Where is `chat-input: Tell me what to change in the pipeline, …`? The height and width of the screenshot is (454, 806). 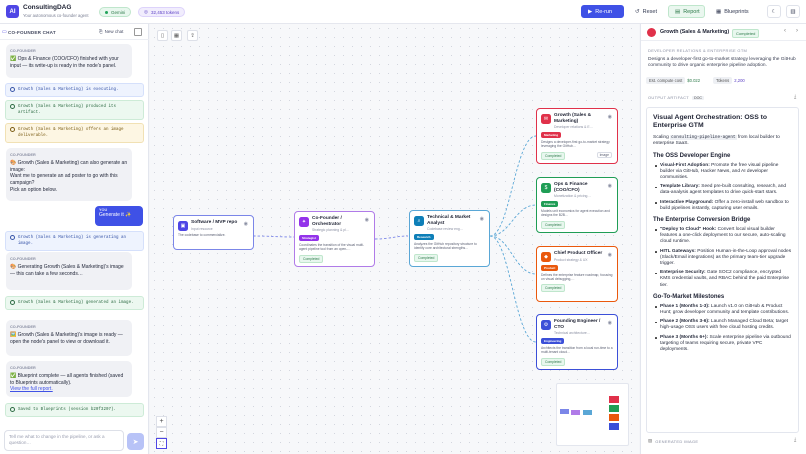 chat-input: Tell me what to change in the pipeline, … is located at coordinates (64, 440).